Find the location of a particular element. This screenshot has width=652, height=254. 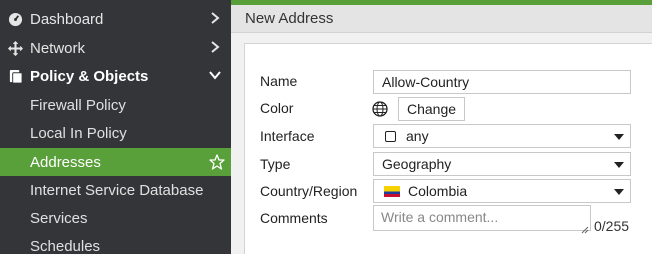

sidebar-item-label: Dashboard is located at coordinates (67, 19).